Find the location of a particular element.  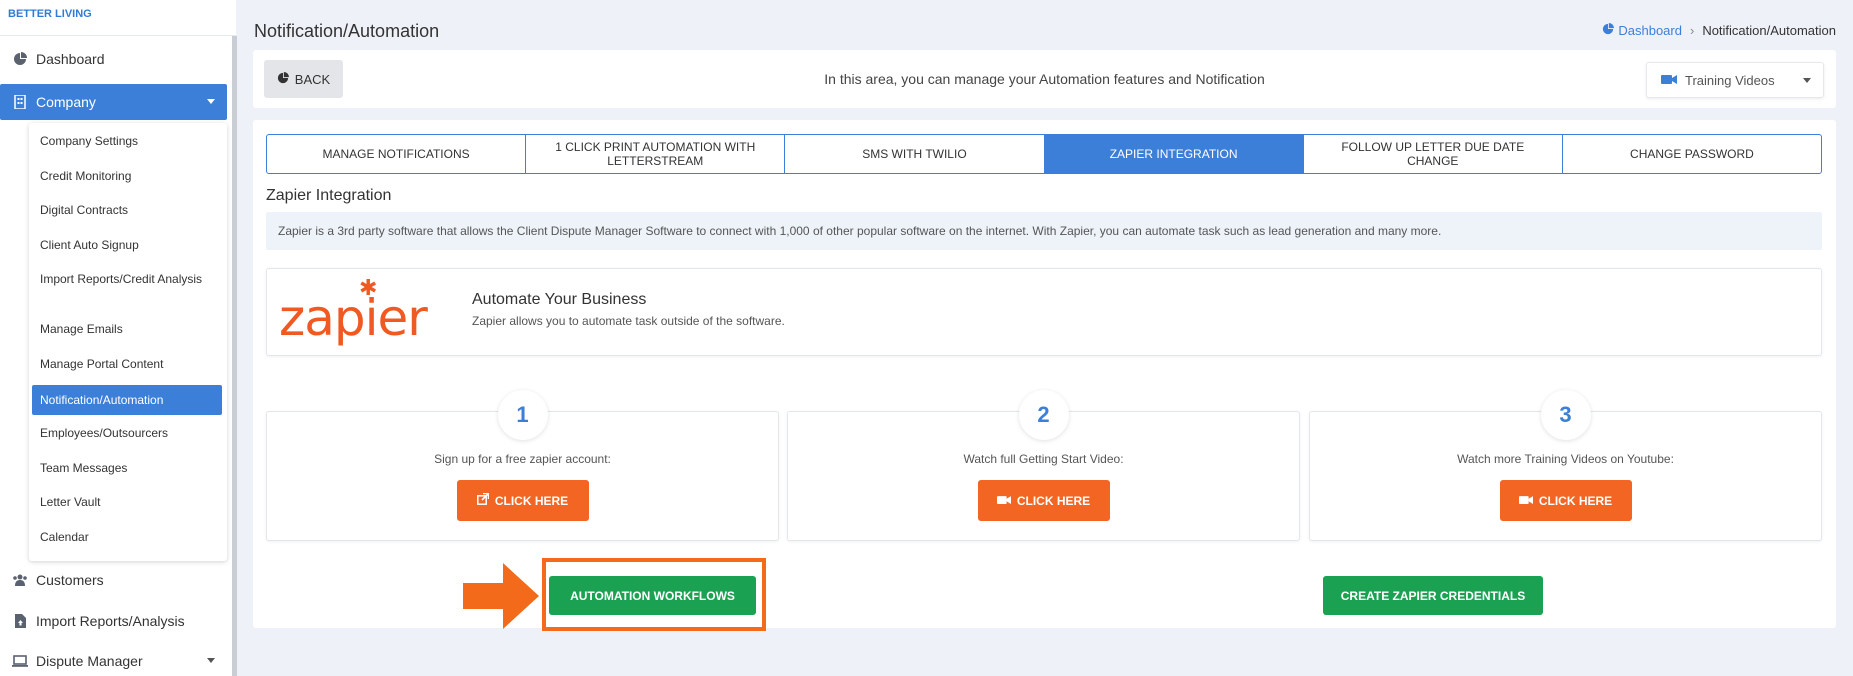

youtube-videos-button: CLICK HERE is located at coordinates (1565, 500).